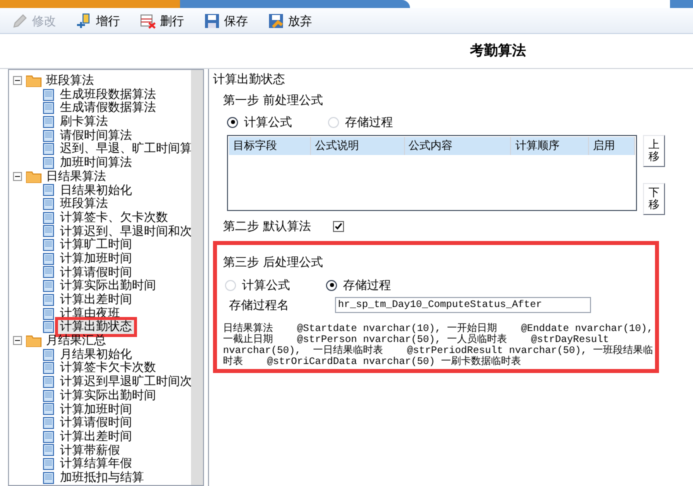 Image resolution: width=693 pixels, height=486 pixels. Describe the element at coordinates (249, 79) in the screenshot. I see `section-title: 计算出勤状态` at that location.